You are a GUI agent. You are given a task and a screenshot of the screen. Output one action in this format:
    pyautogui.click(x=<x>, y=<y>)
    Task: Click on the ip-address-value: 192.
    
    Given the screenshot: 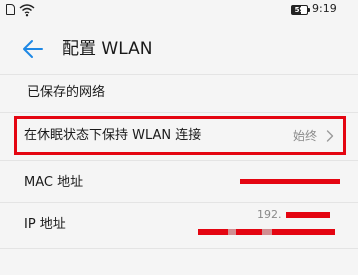 What is the action you would take?
    pyautogui.click(x=269, y=214)
    